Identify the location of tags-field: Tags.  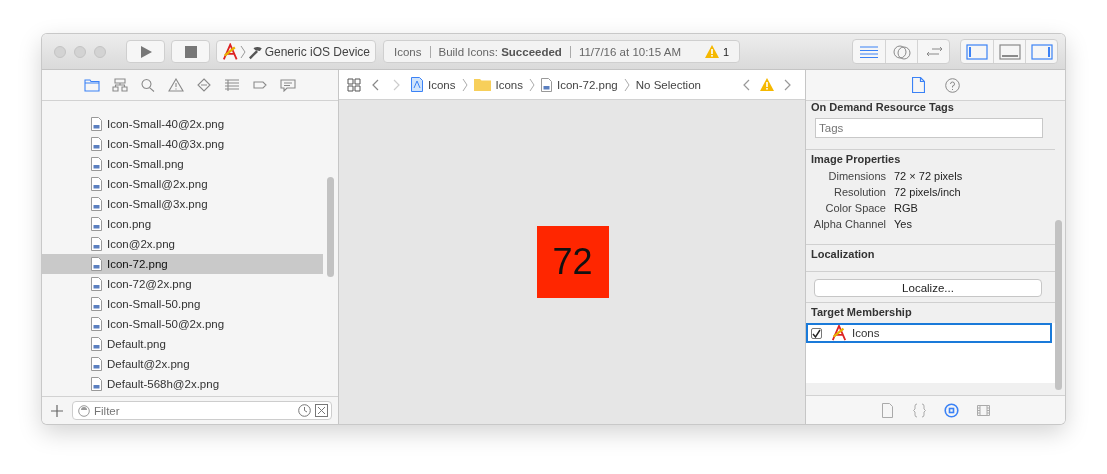
(929, 128).